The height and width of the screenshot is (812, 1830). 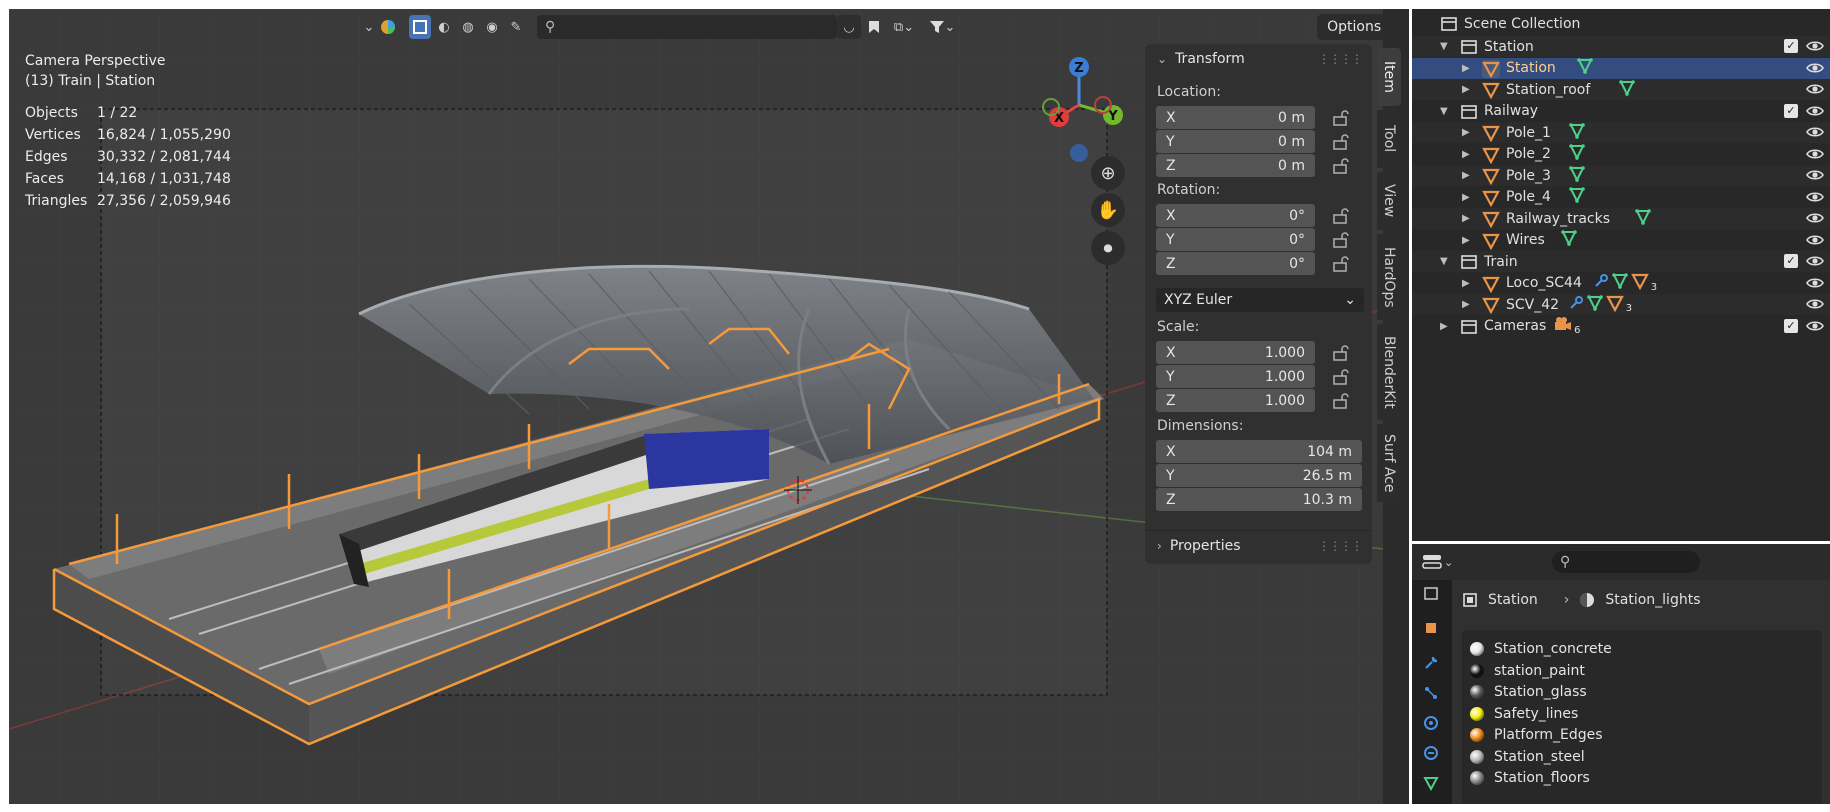 I want to click on bookmark-icon, so click(x=874, y=27).